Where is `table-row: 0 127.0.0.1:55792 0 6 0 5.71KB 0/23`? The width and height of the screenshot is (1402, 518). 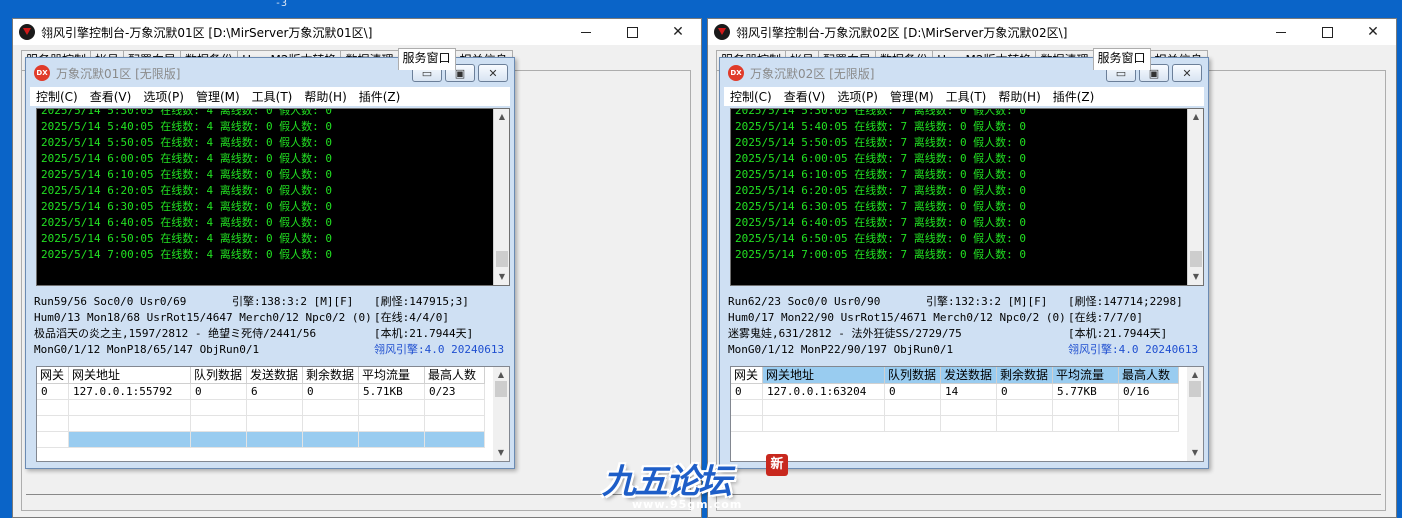
table-row: 0 127.0.0.1:55792 0 6 0 5.71KB 0/23 is located at coordinates (273, 392).